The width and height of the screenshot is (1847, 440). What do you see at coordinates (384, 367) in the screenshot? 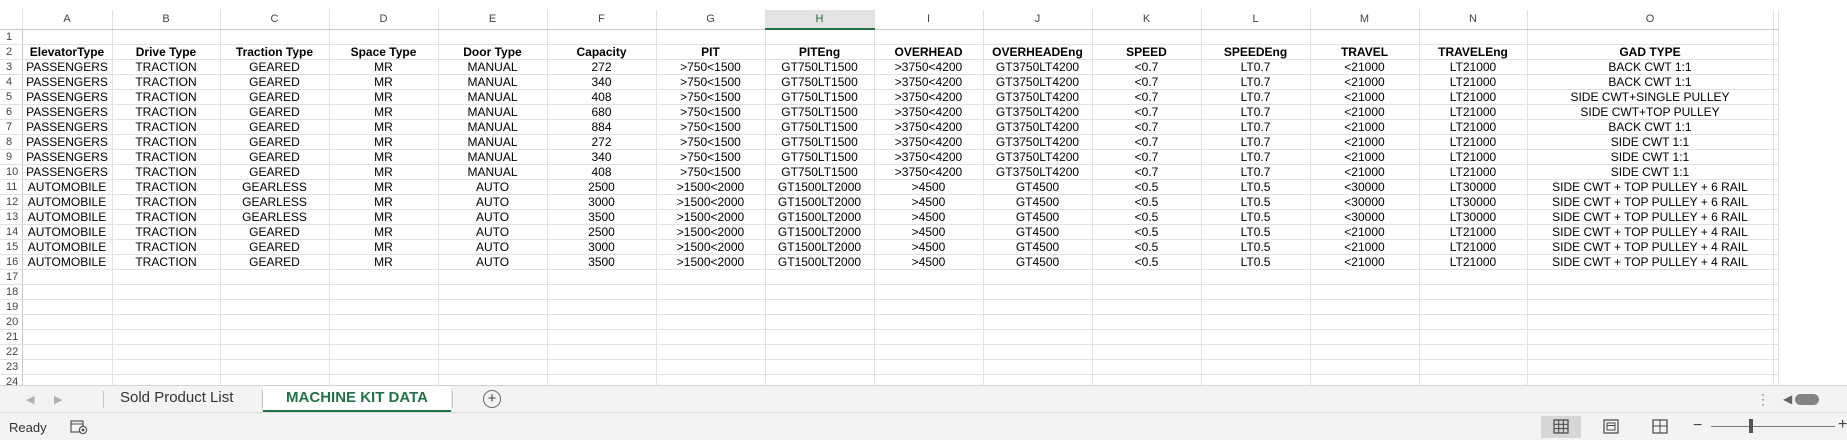
I see `cell-d23` at bounding box center [384, 367].